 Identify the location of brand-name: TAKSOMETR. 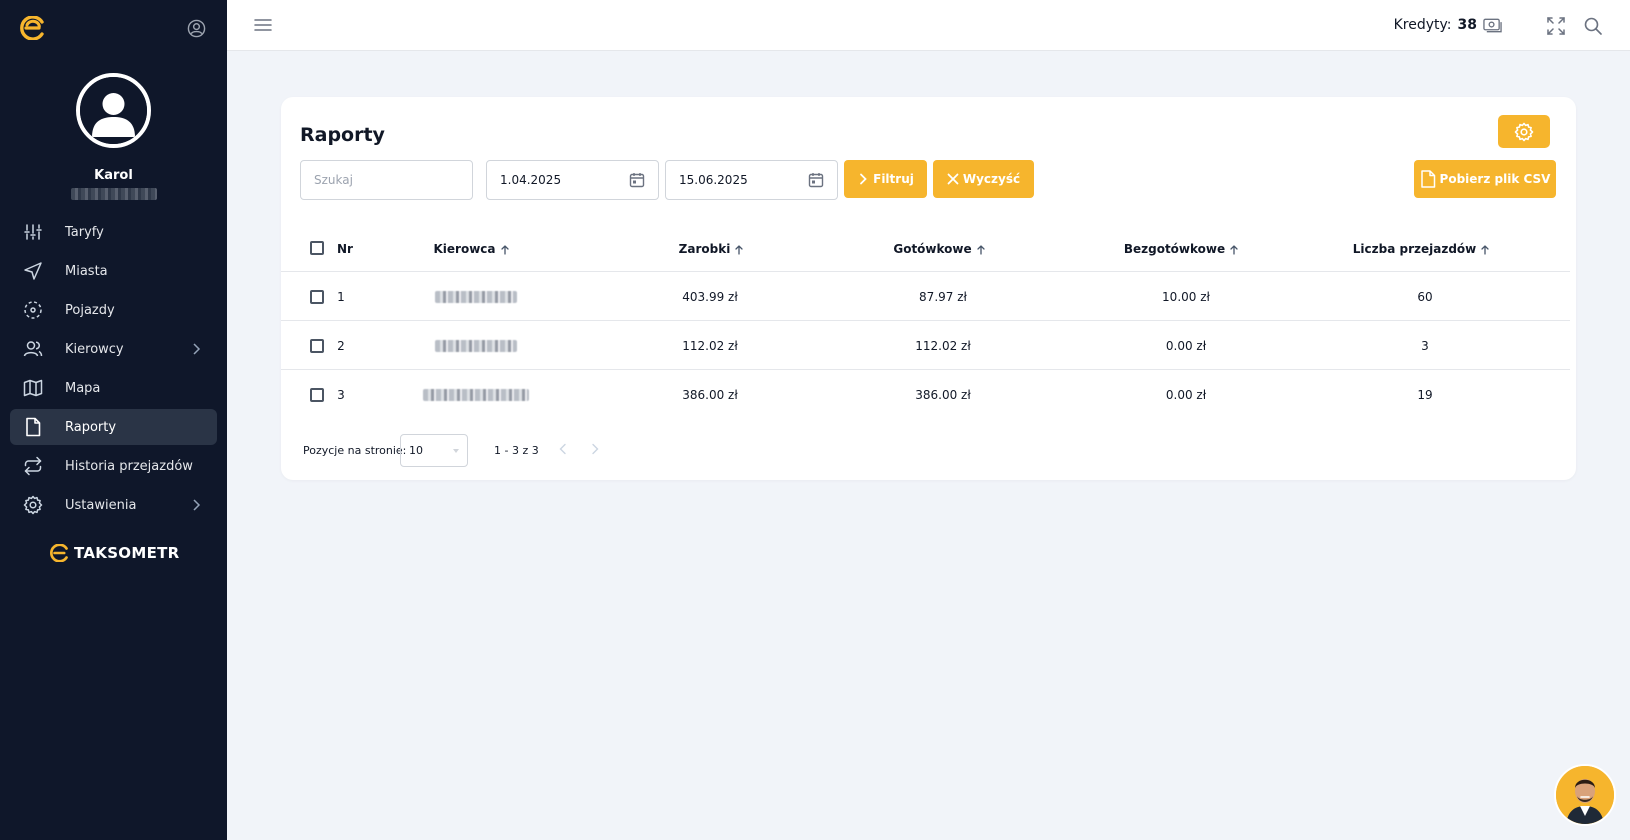
(127, 553).